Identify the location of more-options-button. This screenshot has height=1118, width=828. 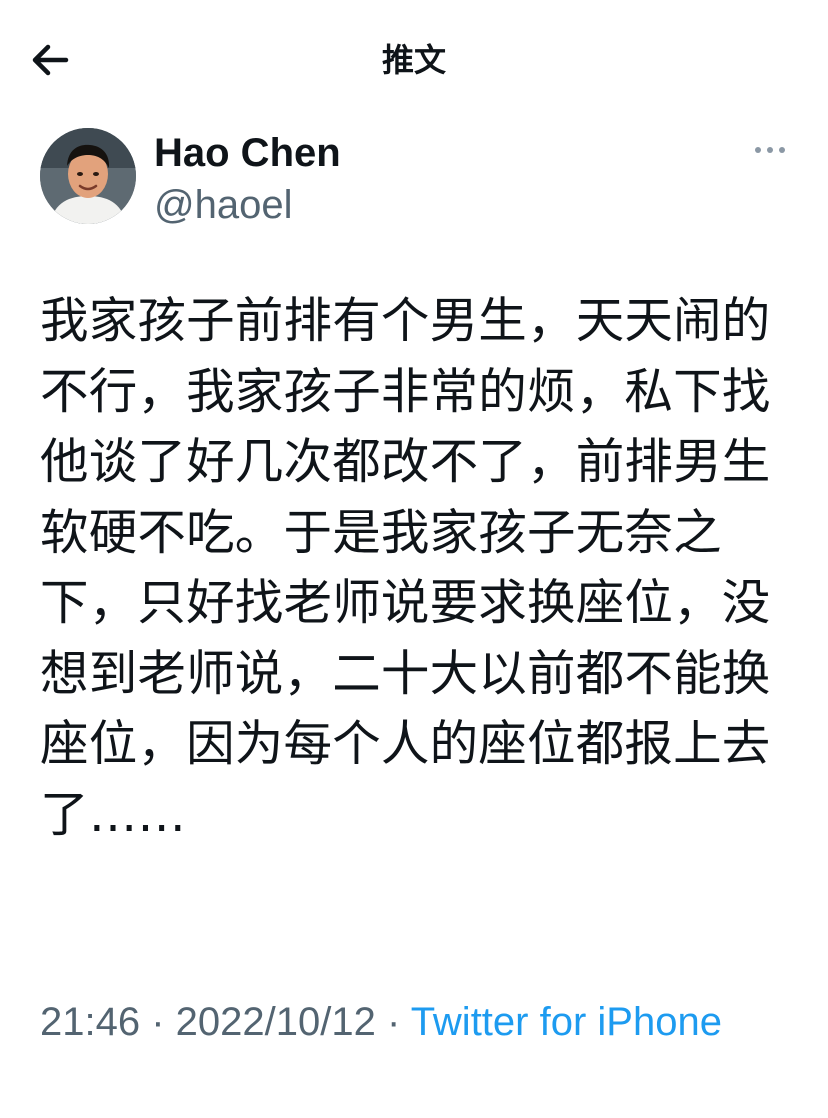
(770, 150).